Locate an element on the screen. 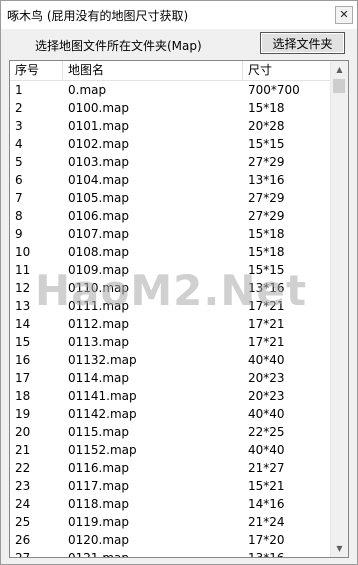 Image resolution: width=358 pixels, height=565 pixels. list-item: 14 0112.map 17*21 is located at coordinates (170, 324).